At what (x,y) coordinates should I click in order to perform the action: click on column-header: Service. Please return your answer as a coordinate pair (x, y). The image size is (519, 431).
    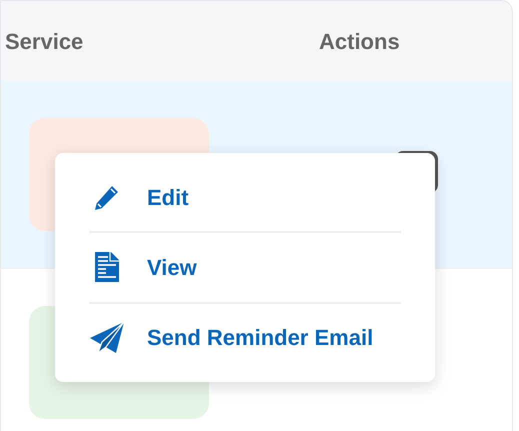
    Looking at the image, I should click on (44, 42).